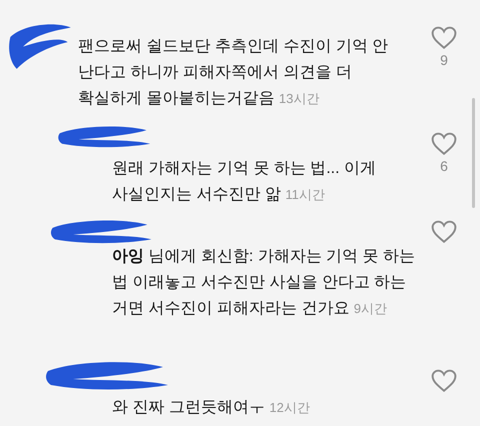 Image resolution: width=480 pixels, height=426 pixels. I want to click on like-count: 9, so click(444, 60).